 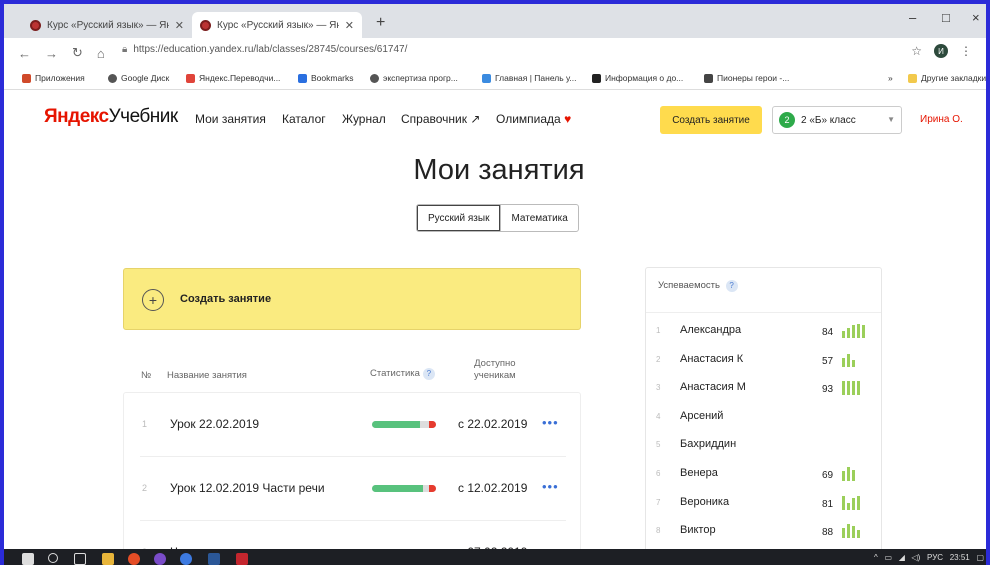 I want to click on file-explorer-icon, so click(x=108, y=559).